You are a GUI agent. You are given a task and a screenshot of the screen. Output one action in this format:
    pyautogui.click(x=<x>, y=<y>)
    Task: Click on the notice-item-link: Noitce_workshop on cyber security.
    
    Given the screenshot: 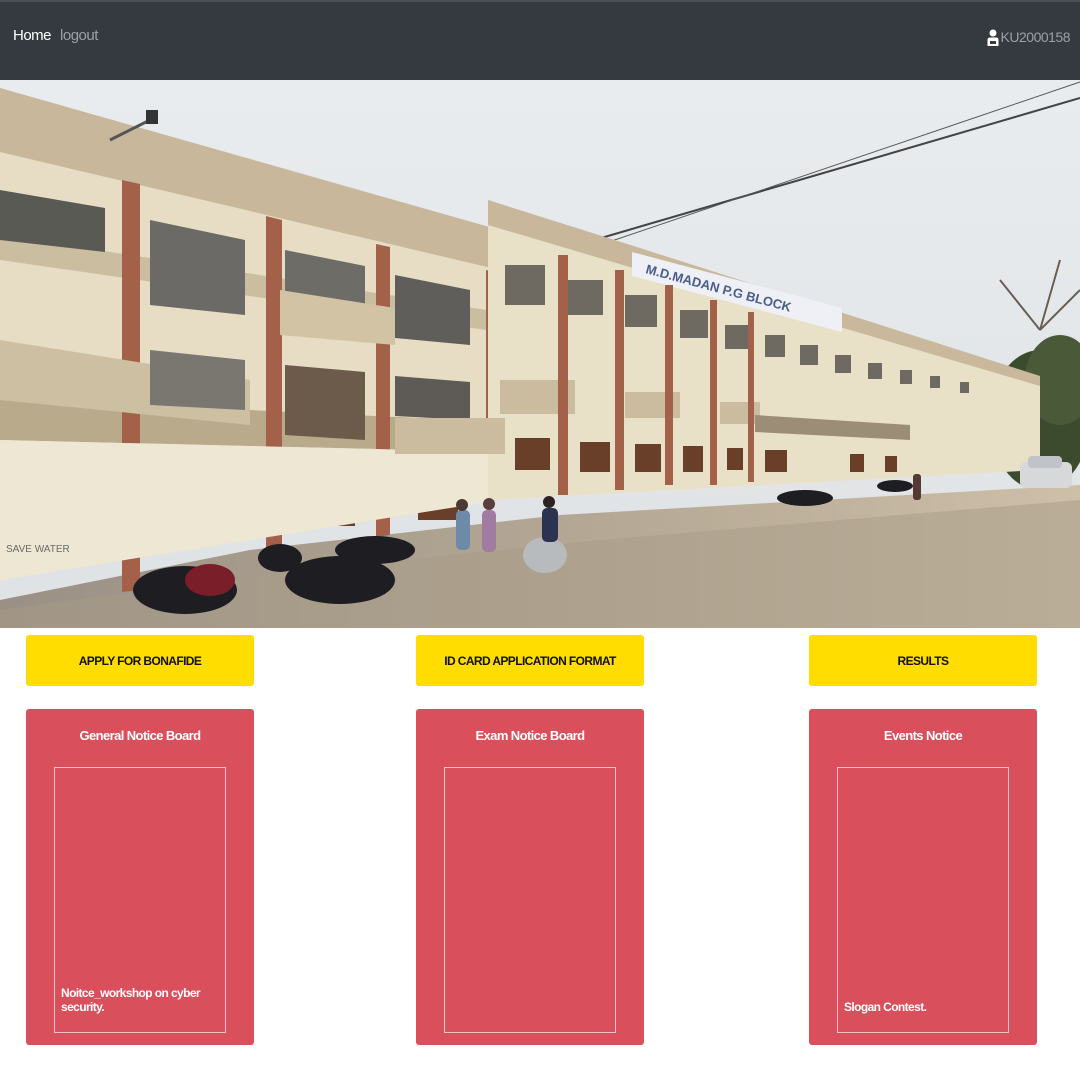 What is the action you would take?
    pyautogui.click(x=141, y=1000)
    